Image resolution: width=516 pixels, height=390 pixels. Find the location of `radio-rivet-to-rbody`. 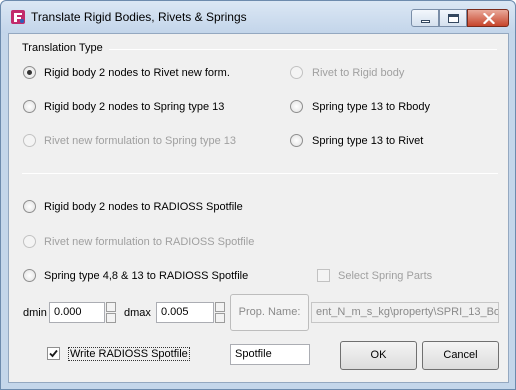

radio-rivet-to-rbody is located at coordinates (296, 72).